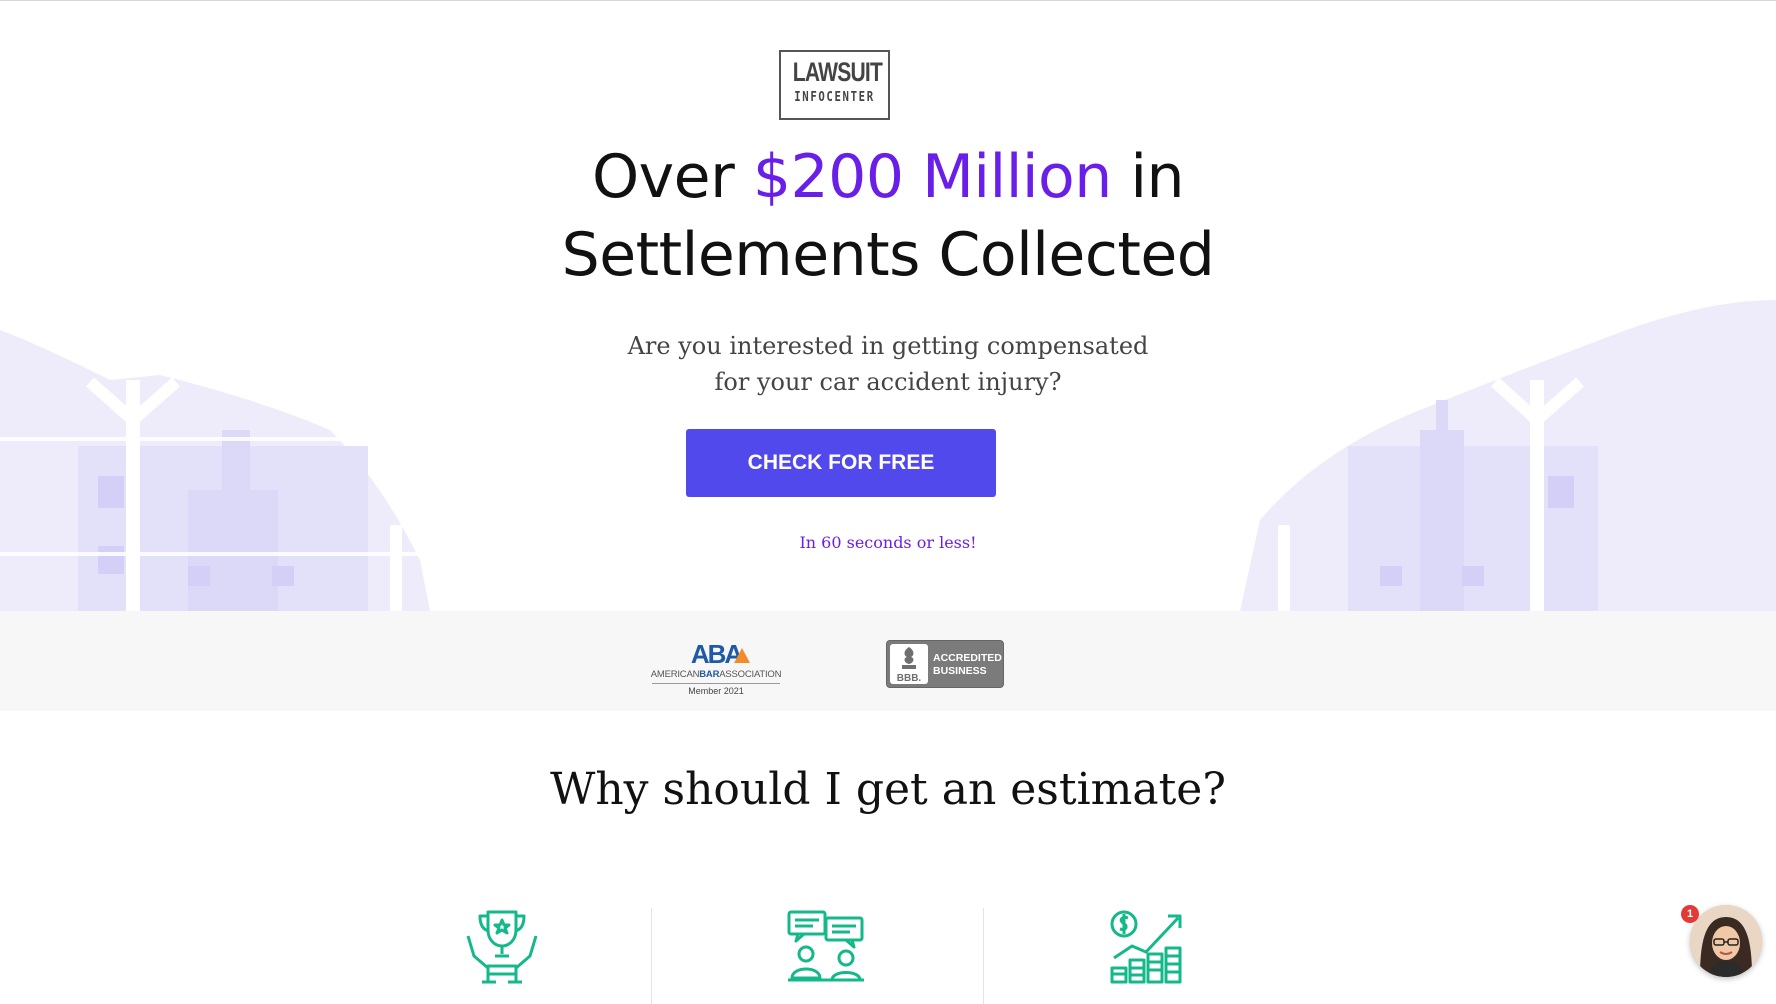 Image resolution: width=1776 pixels, height=1004 pixels. I want to click on bbb-line-1: ACCREDITED, so click(967, 658).